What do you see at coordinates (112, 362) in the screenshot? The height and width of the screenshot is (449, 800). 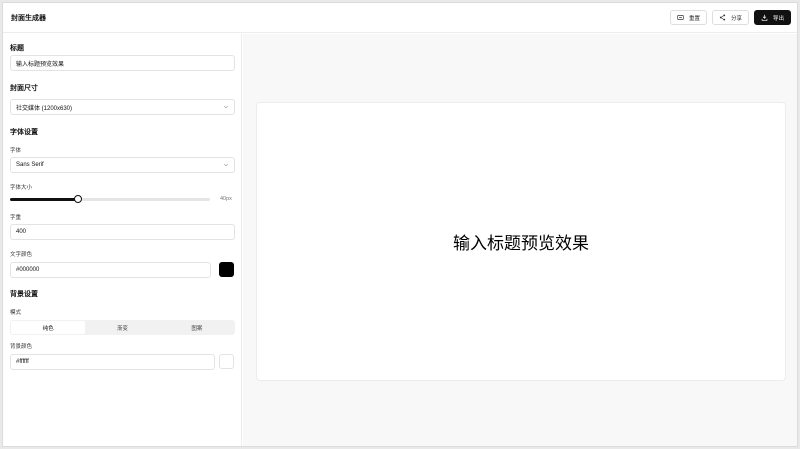 I see `background-color-input: #ffffff` at bounding box center [112, 362].